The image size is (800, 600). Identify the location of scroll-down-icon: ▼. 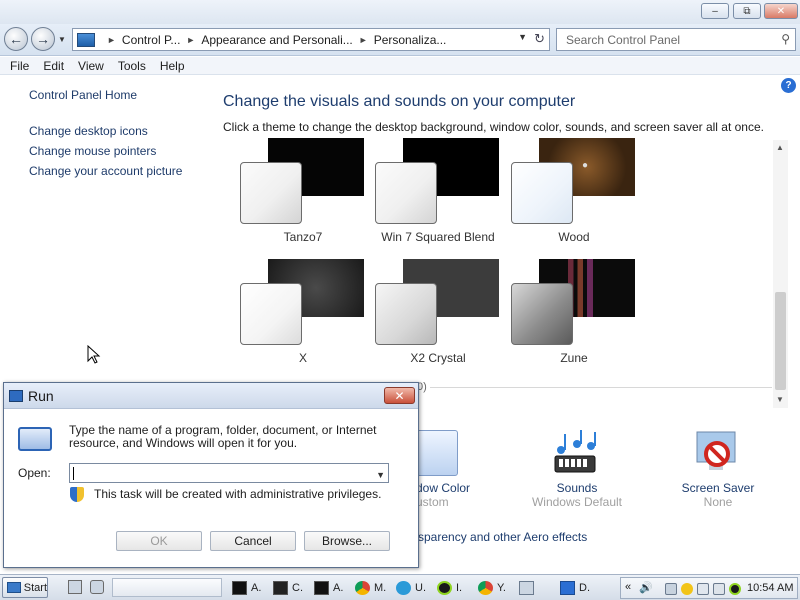
(780, 399).